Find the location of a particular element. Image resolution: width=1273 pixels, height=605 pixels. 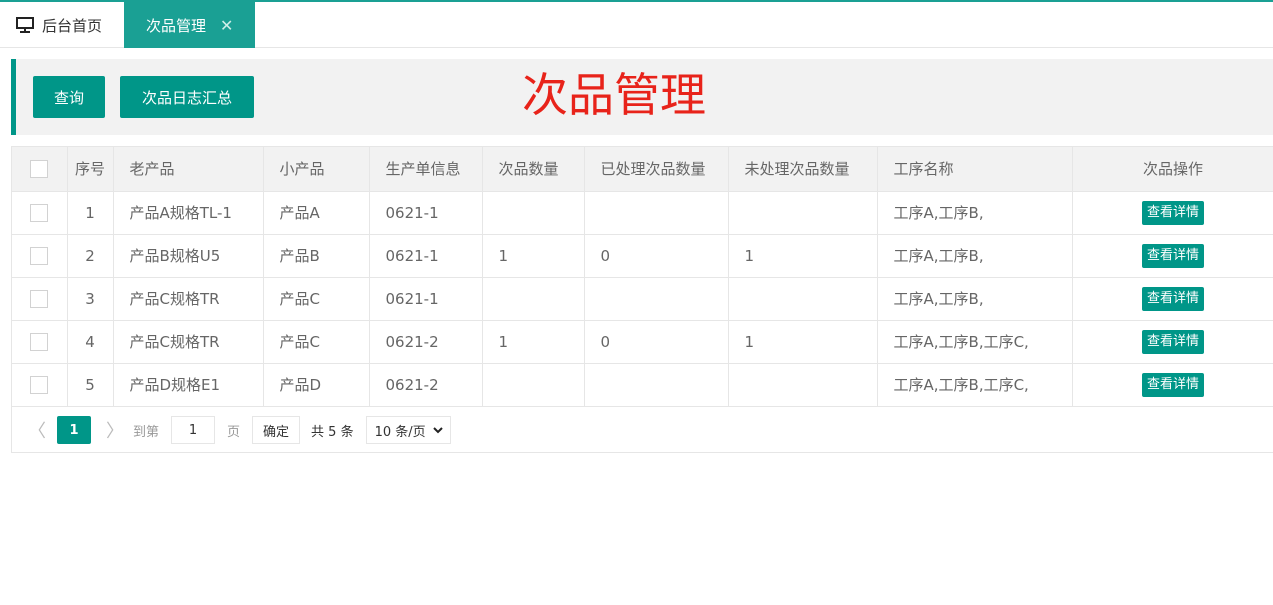

tab-home: 后台首页 is located at coordinates (62, 25).